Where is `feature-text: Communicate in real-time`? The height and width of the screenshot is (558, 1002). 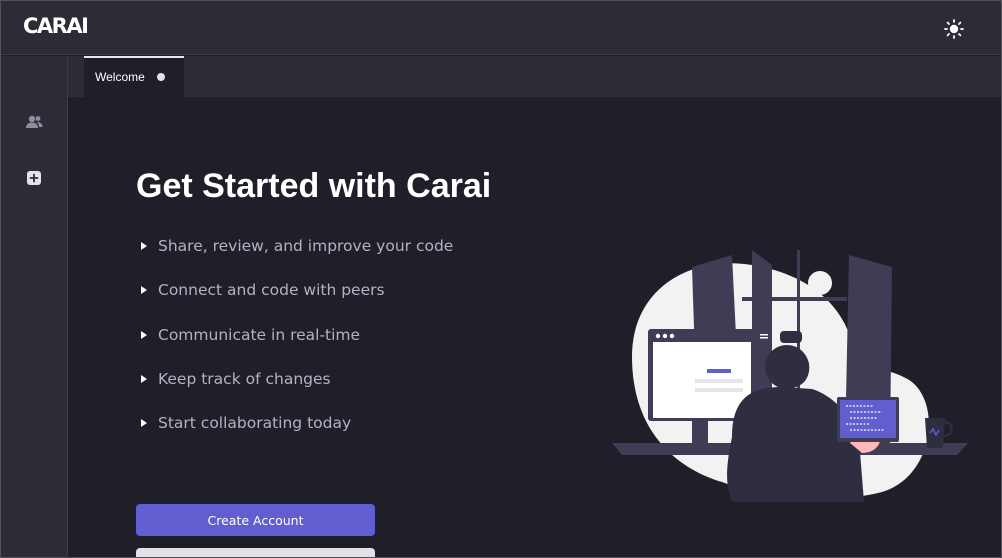
feature-text: Communicate in real-time is located at coordinates (259, 334).